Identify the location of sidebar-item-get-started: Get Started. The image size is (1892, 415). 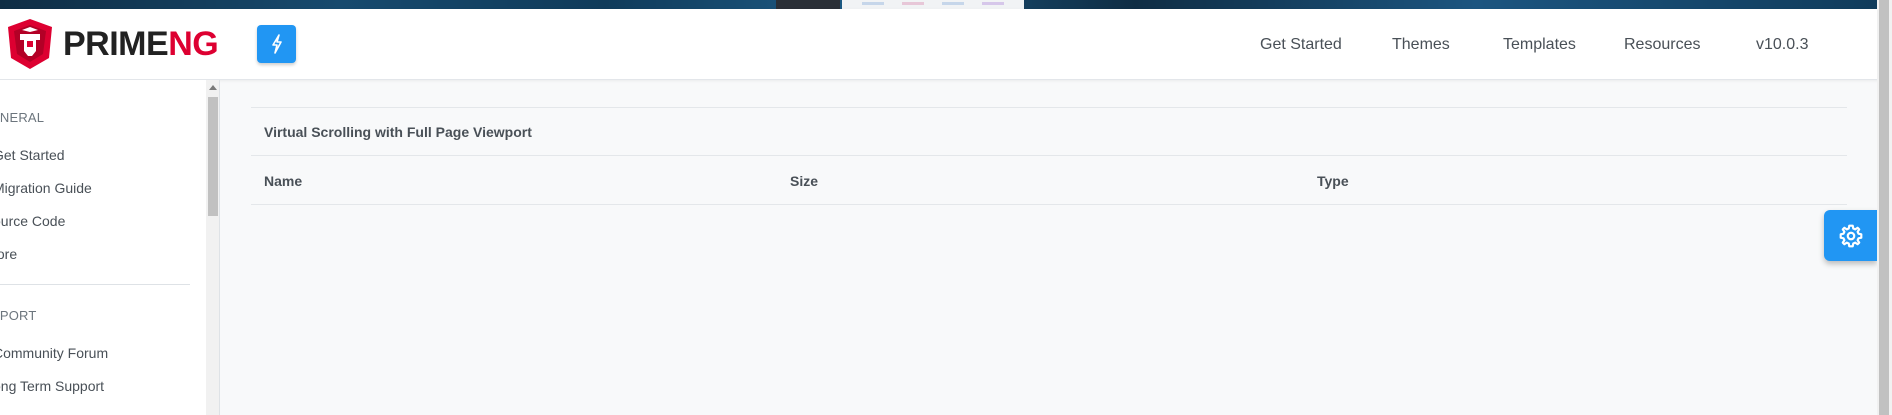
(32, 155).